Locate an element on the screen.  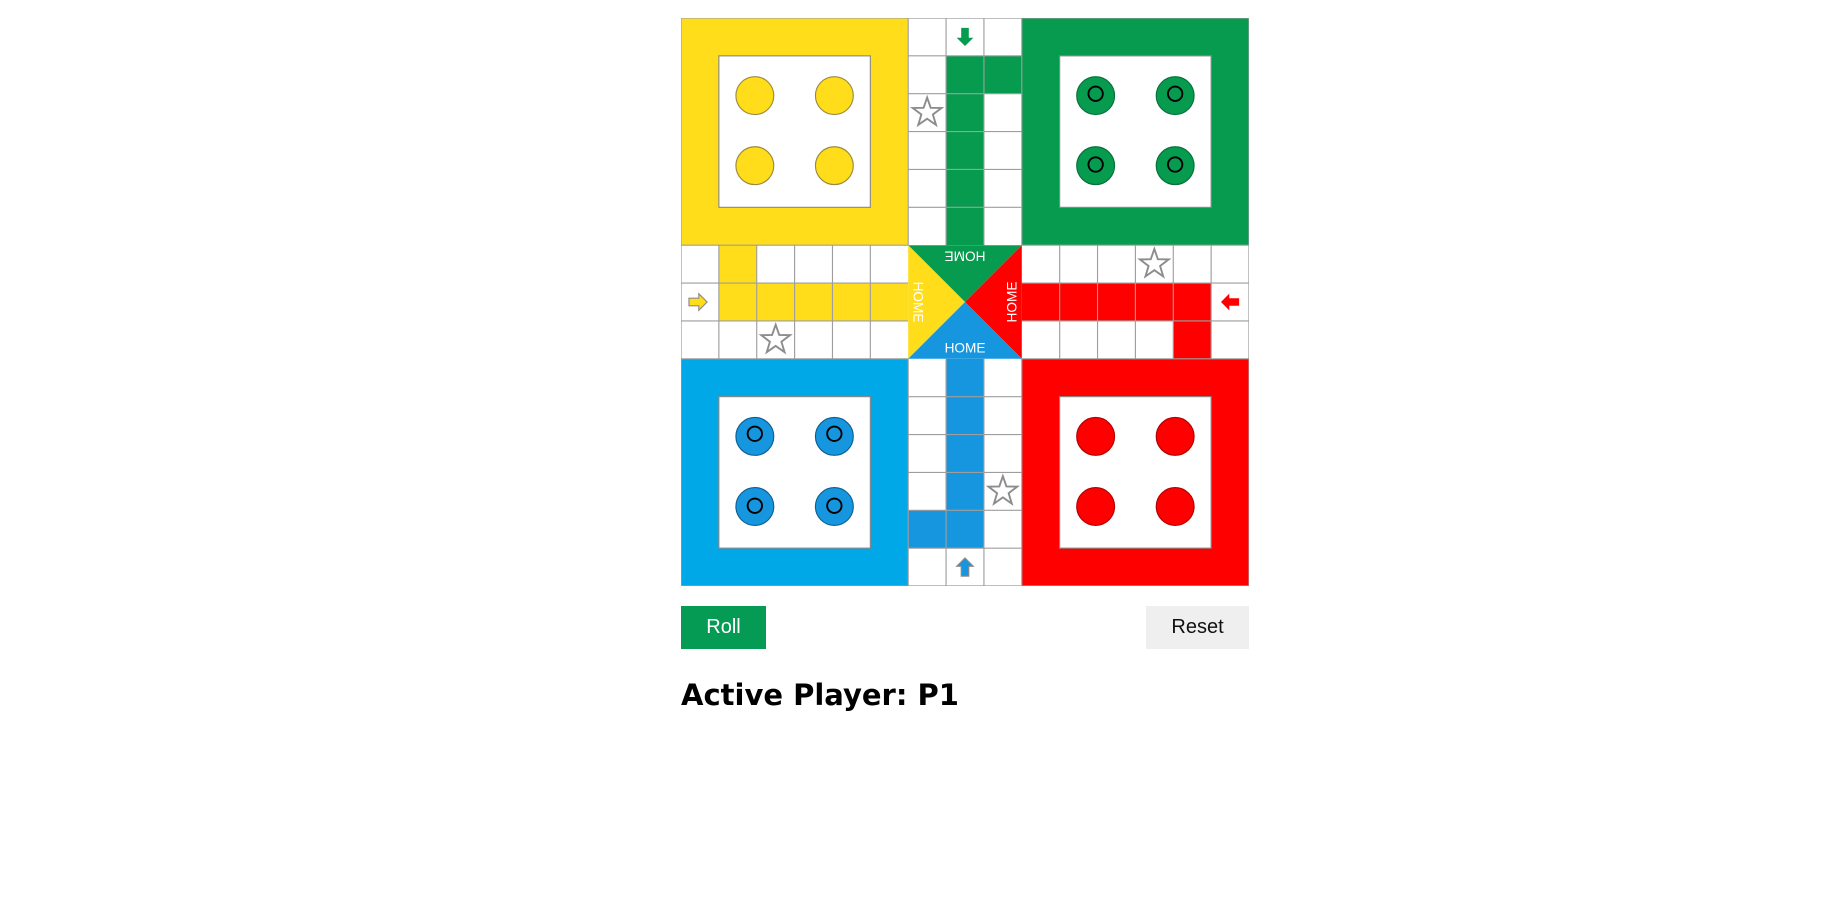
red-home-label: HOME is located at coordinates (1011, 302).